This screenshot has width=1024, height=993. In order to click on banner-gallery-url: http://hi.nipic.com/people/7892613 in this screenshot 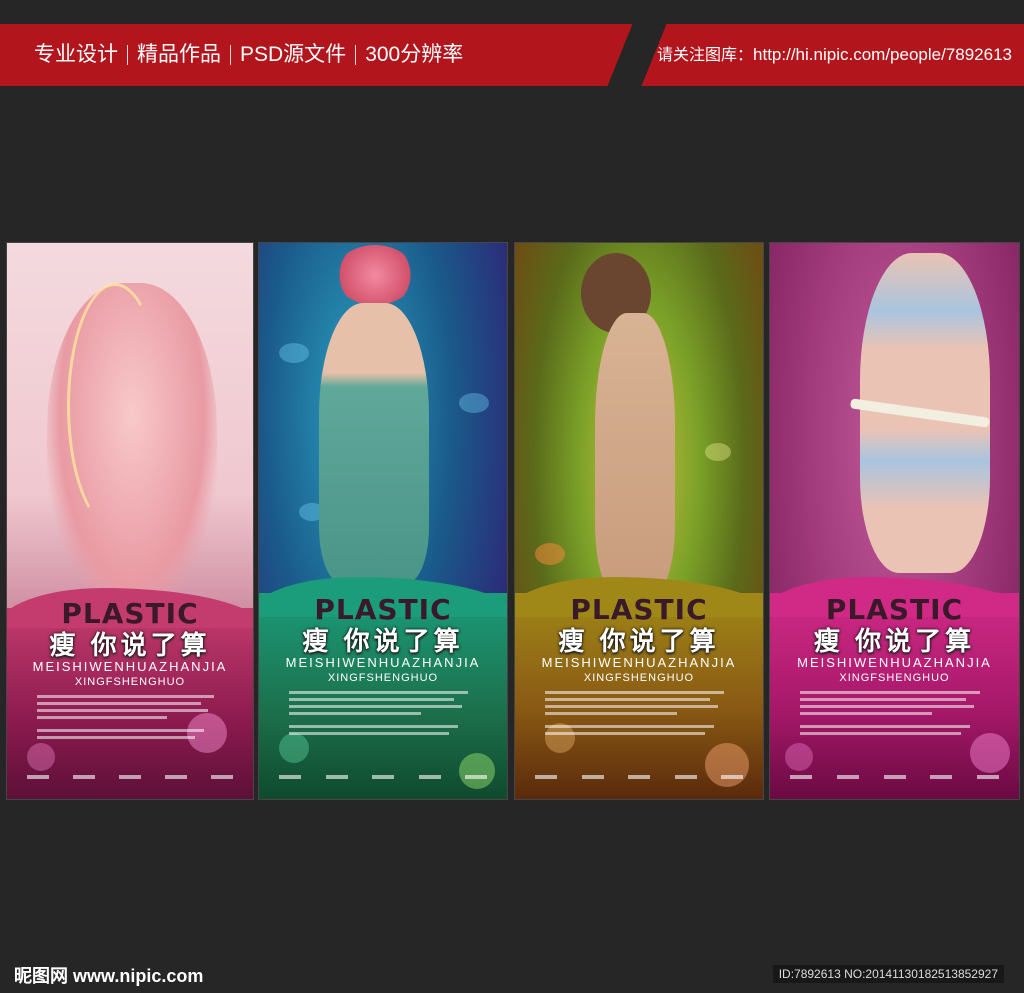, I will do `click(882, 54)`.